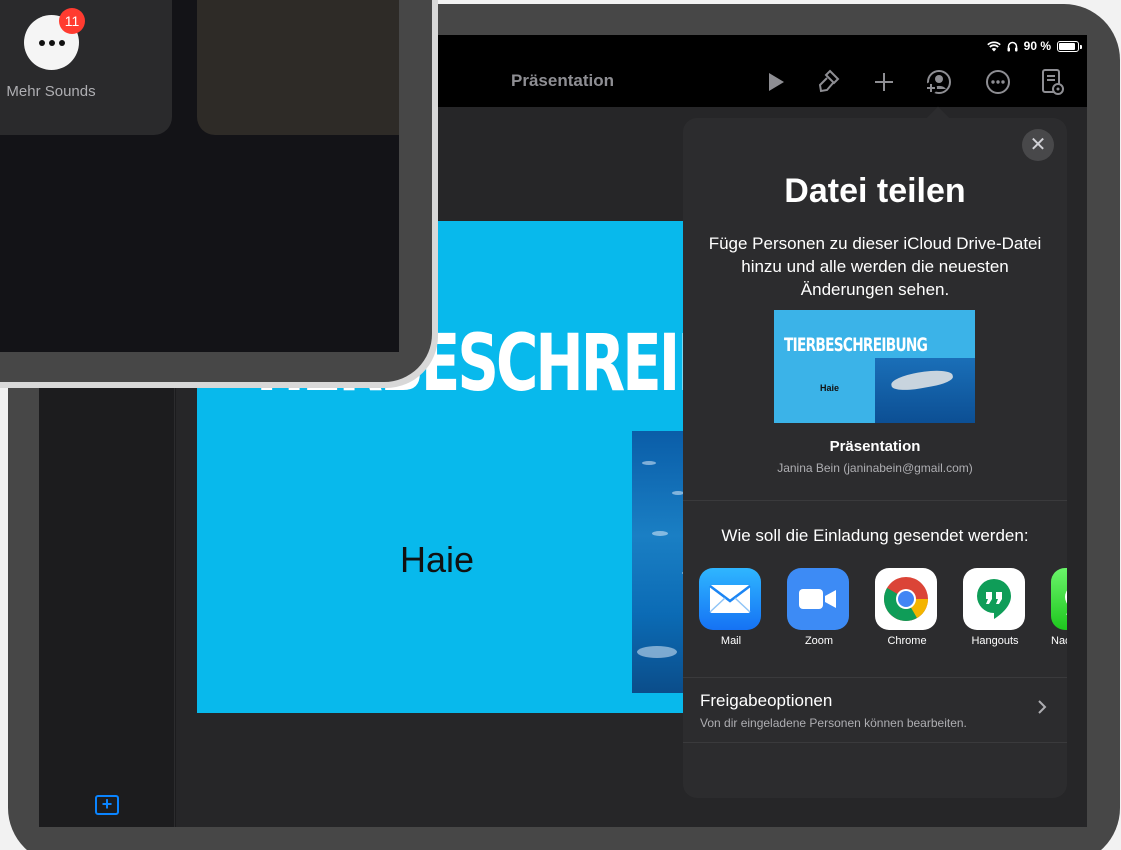 The width and height of the screenshot is (1121, 850). I want to click on share-apps-row: Mail Zoom Chrome Hangouts Na, so click(883, 610).